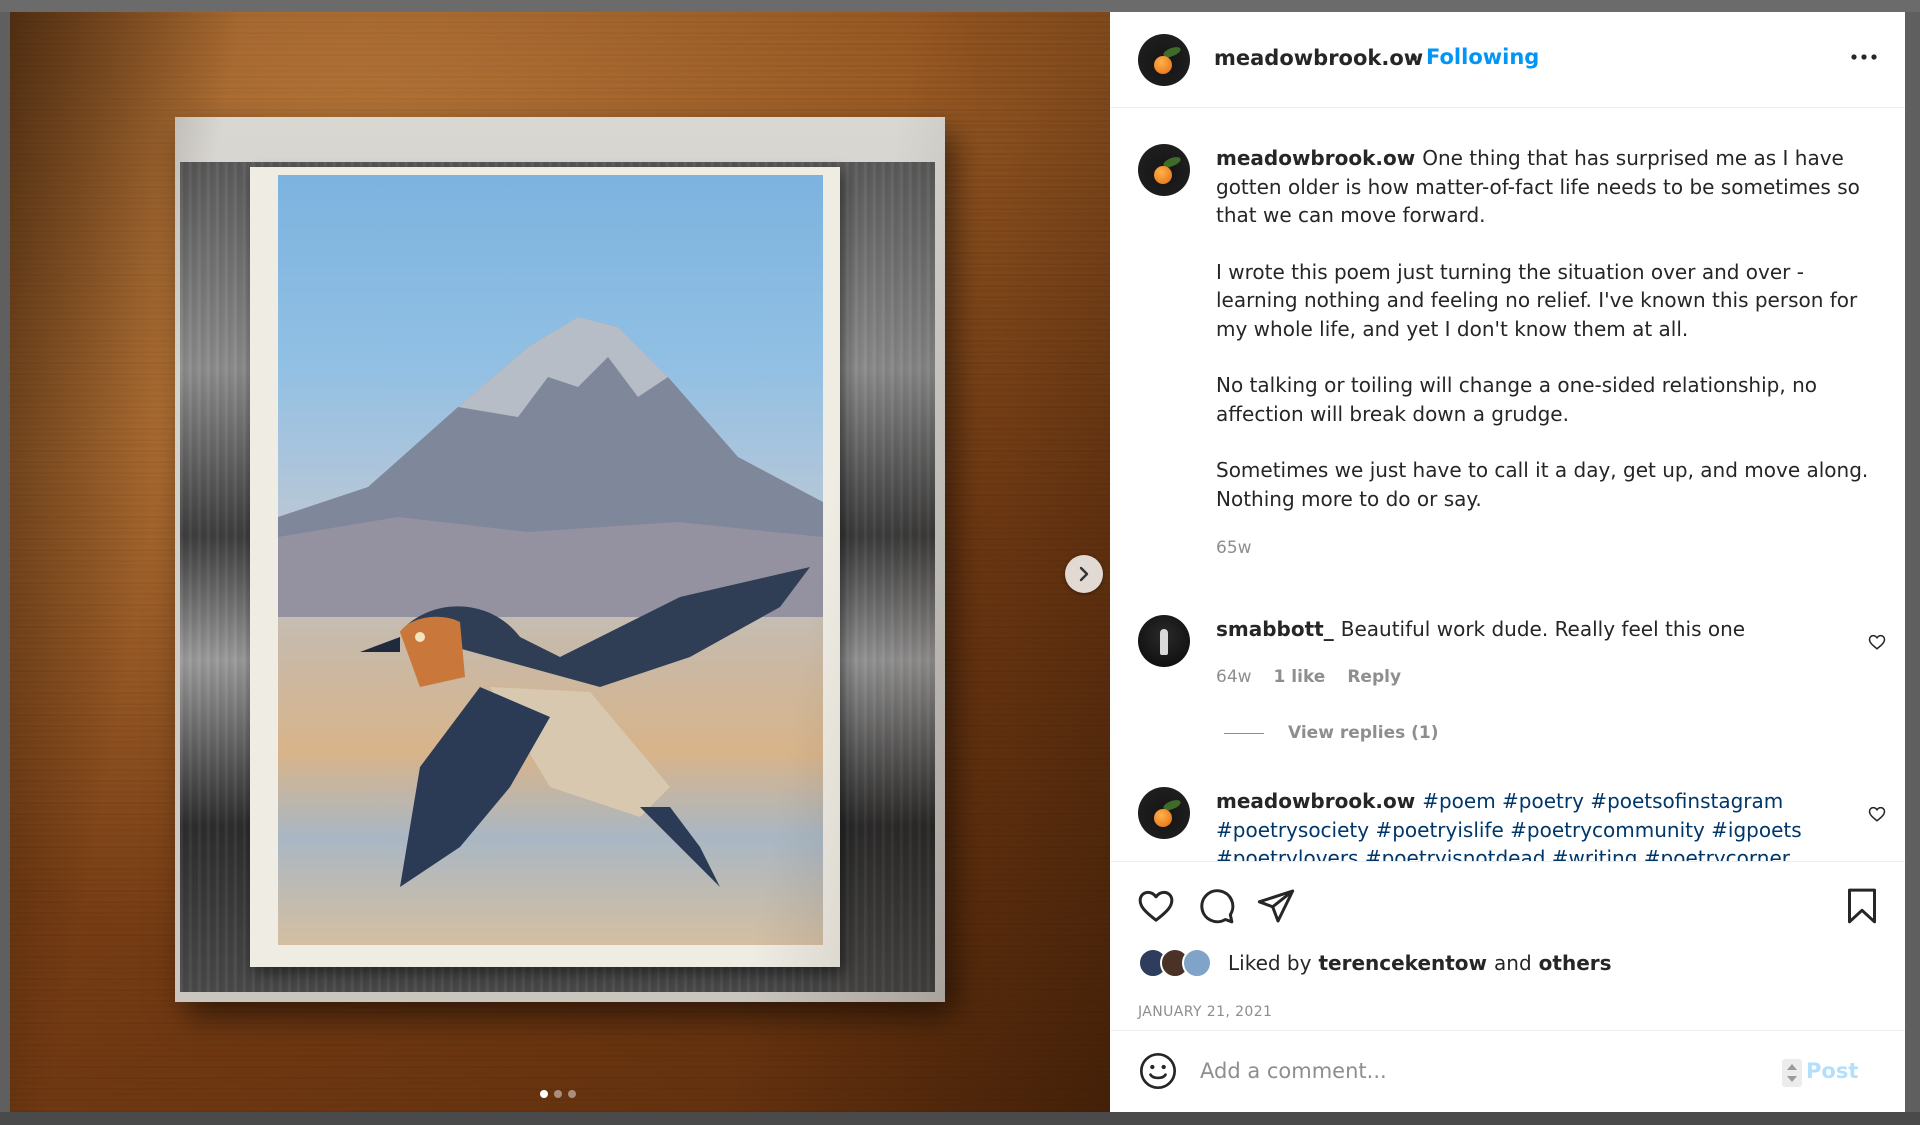 The height and width of the screenshot is (1125, 1920). What do you see at coordinates (1374, 677) in the screenshot?
I see `comment-reply-button: Reply` at bounding box center [1374, 677].